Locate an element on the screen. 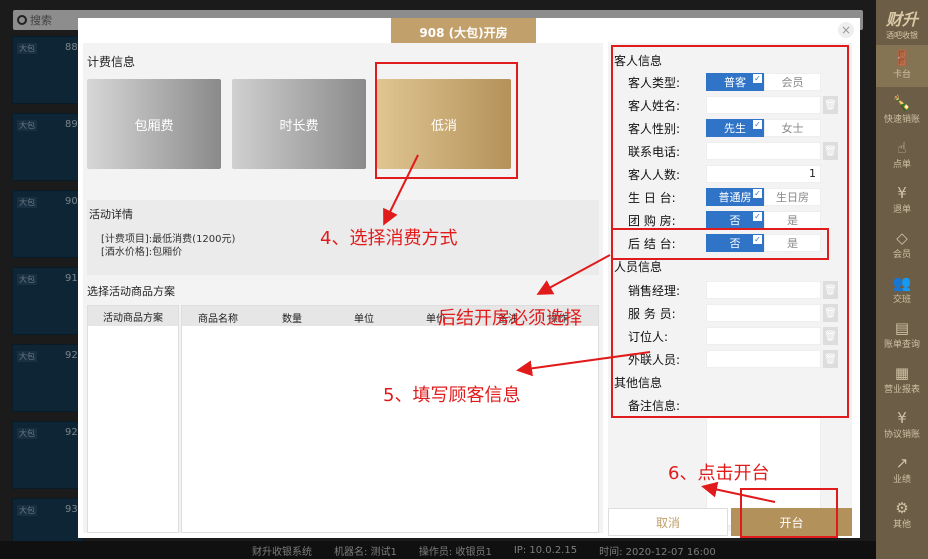 Image resolution: width=928 pixels, height=559 pixels. arrow-postpay is located at coordinates (573, 274).